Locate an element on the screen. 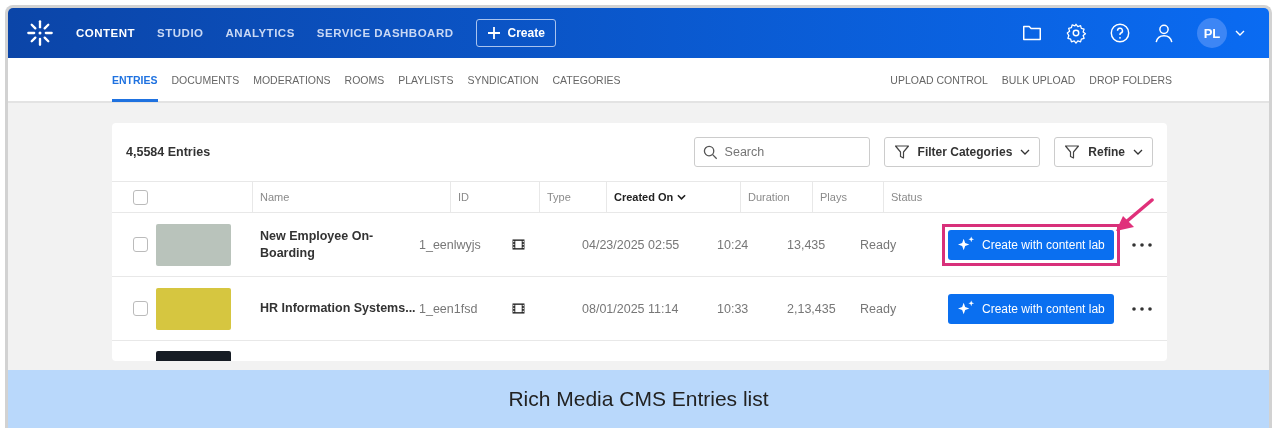 Image resolution: width=1277 pixels, height=428 pixels. search-field: Search is located at coordinates (781, 152).